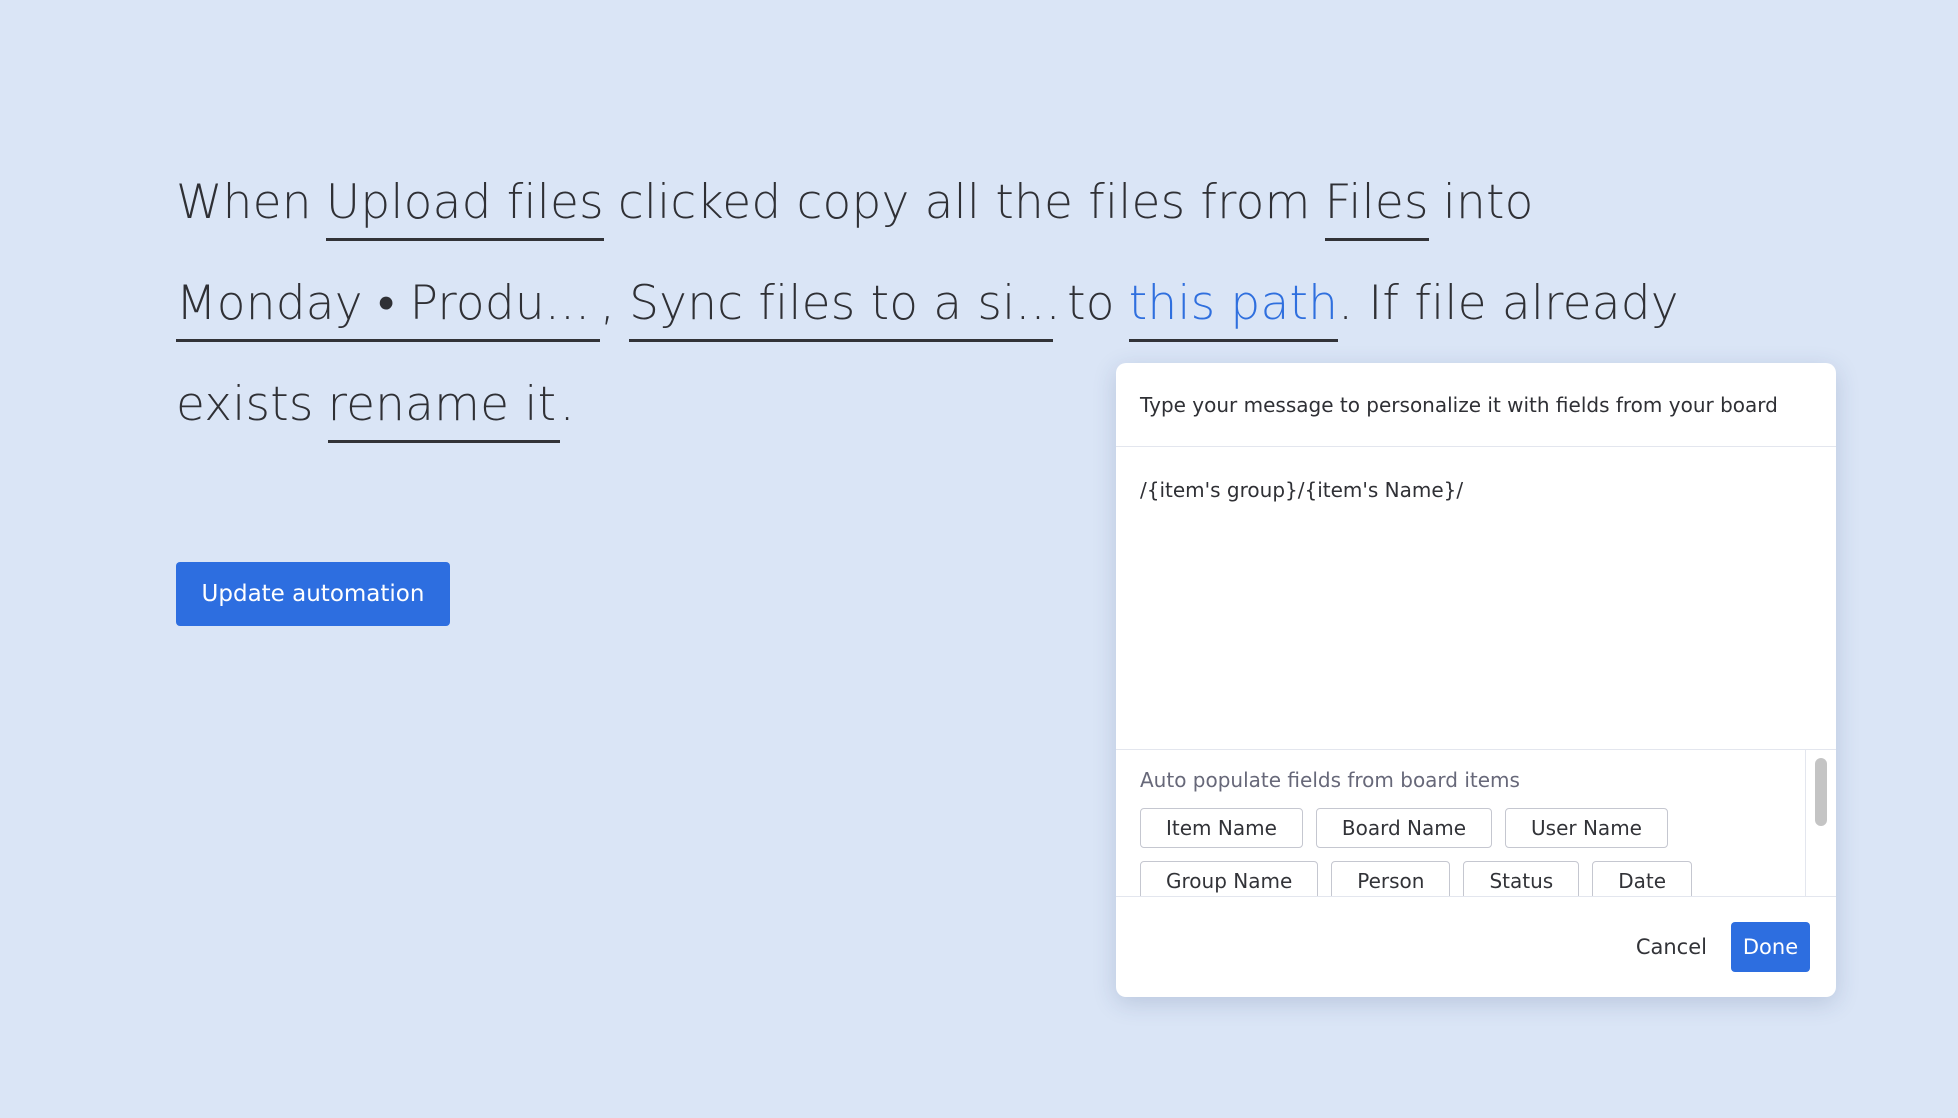 This screenshot has width=1958, height=1118. I want to click on chip-row: Item Name Board Name User Name, so click(1460, 828).